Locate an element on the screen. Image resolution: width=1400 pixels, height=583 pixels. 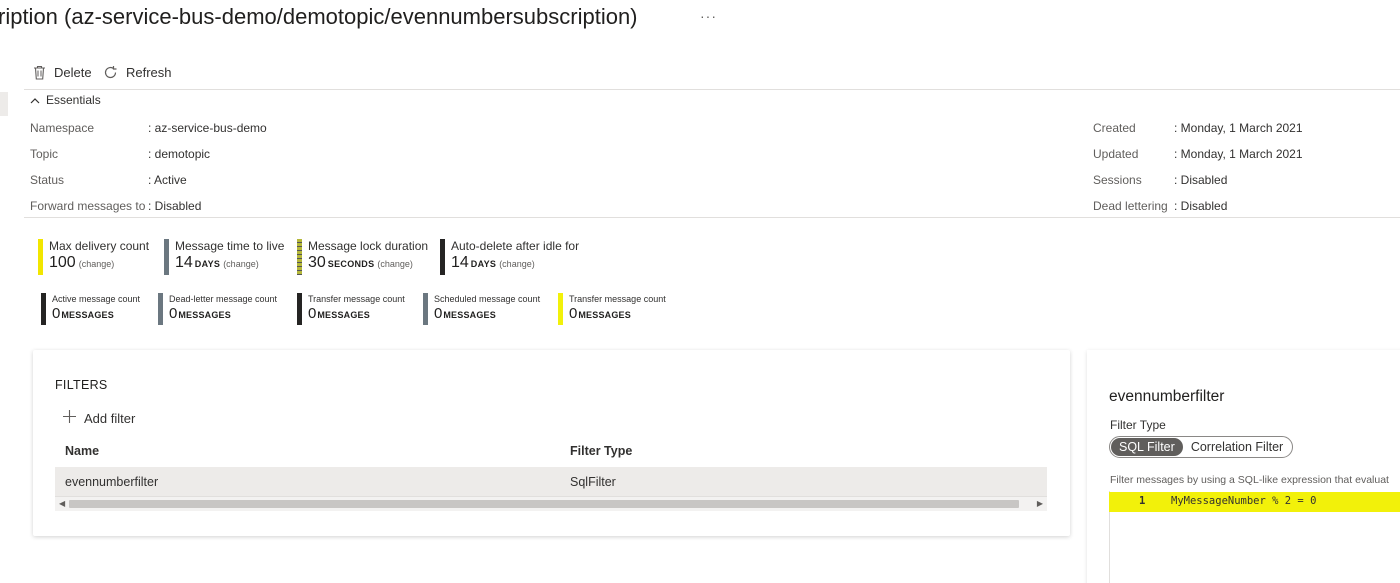
forward-value: : Disabled is located at coordinates (174, 206).